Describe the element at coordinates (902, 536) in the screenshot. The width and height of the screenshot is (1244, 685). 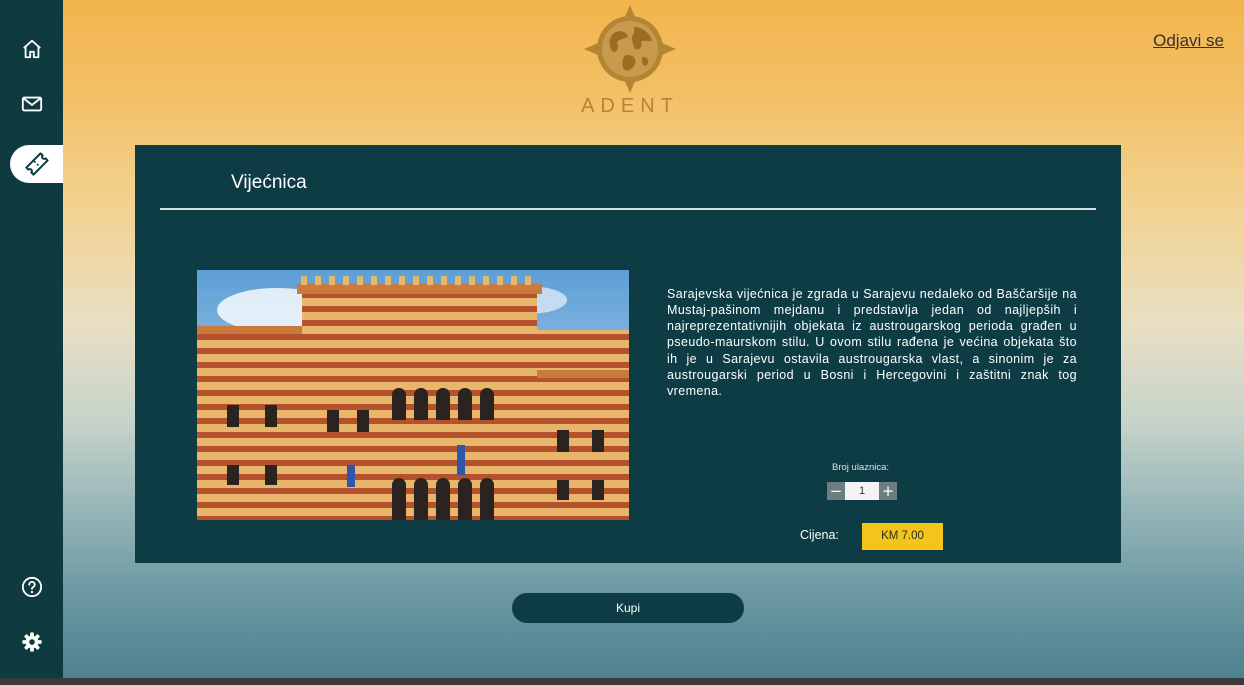
I see `price-value: KM 7.00` at that location.